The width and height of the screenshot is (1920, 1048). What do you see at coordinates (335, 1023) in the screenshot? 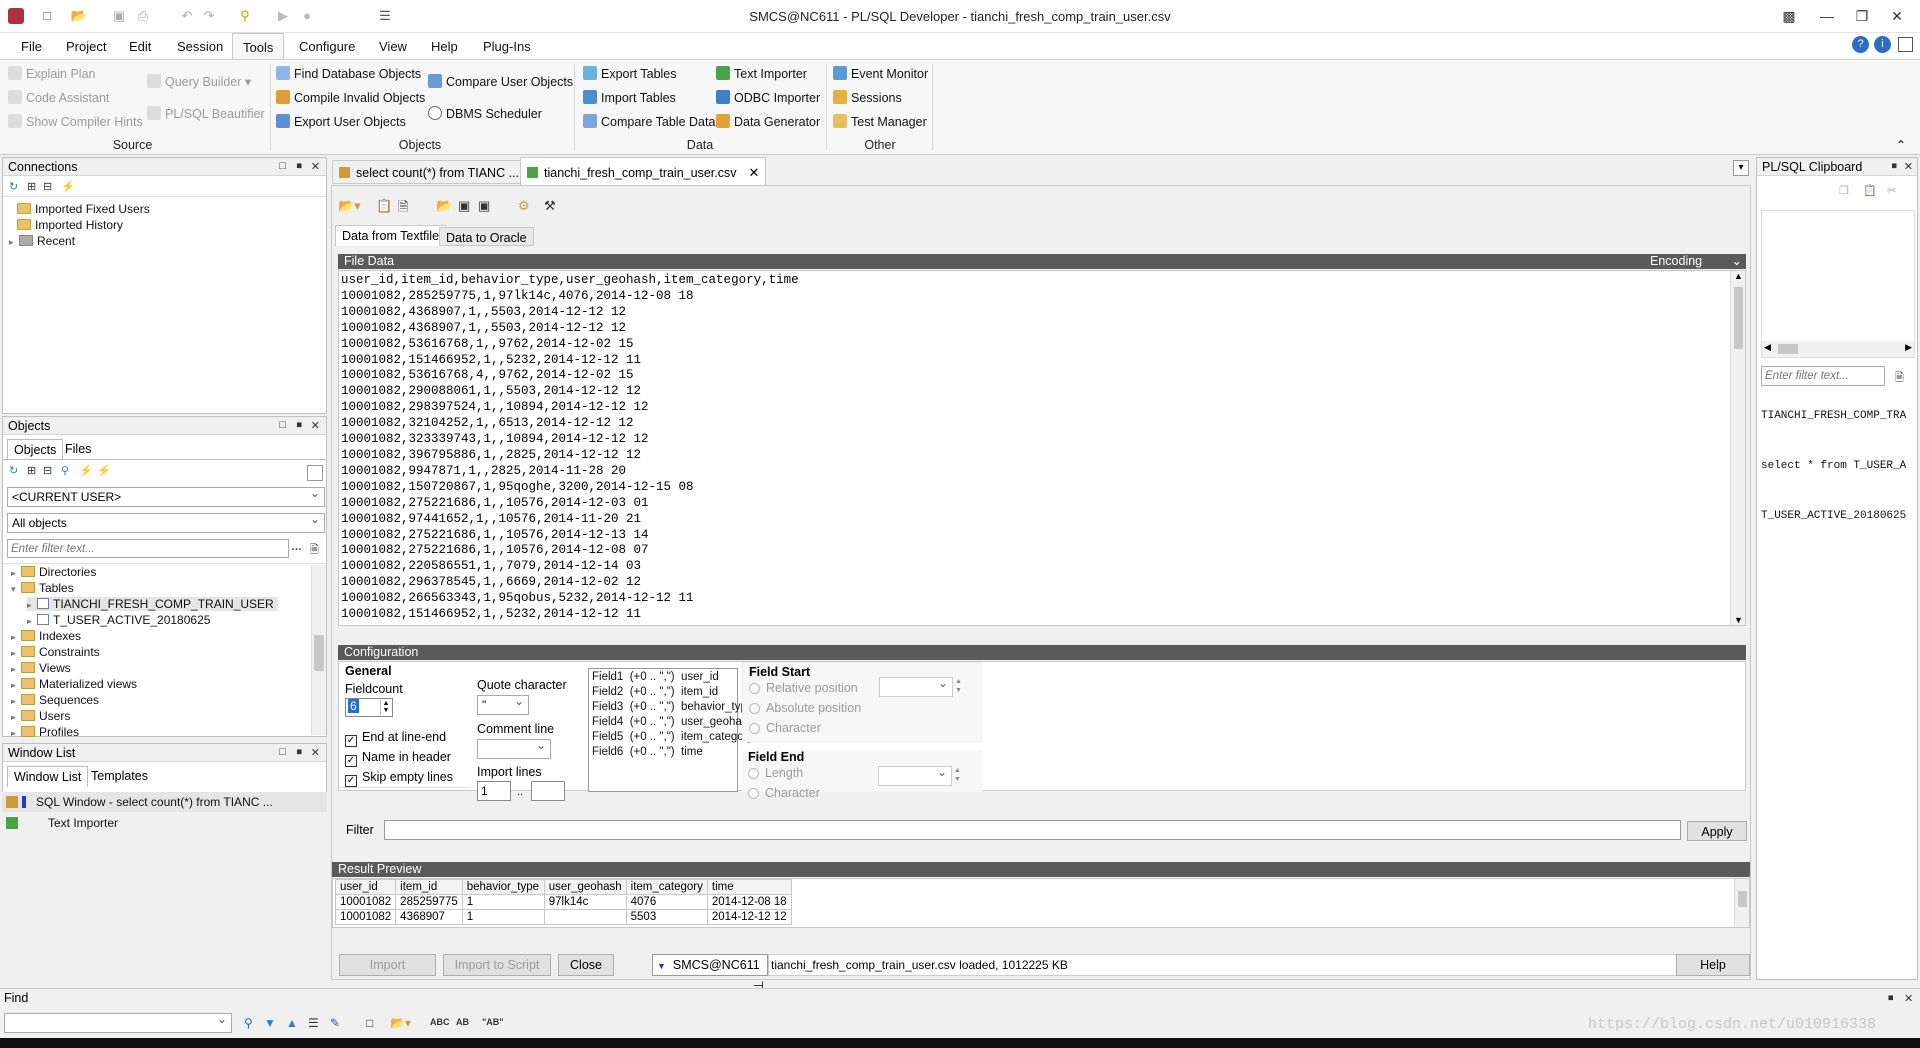
I see `highlight-icon: ✎` at bounding box center [335, 1023].